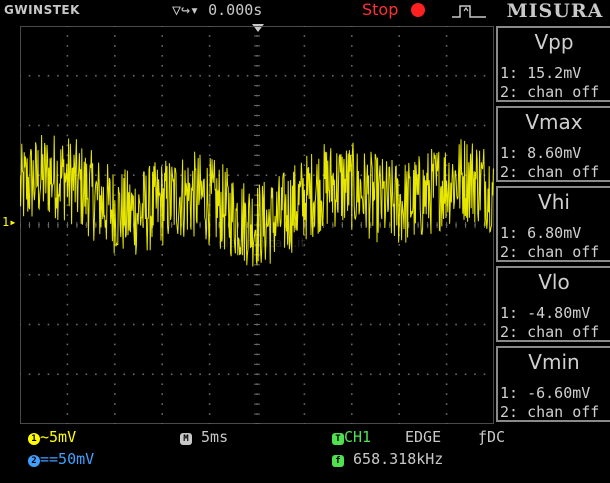 The width and height of the screenshot is (610, 483). I want to click on measure-name: Vpp, so click(554, 42).